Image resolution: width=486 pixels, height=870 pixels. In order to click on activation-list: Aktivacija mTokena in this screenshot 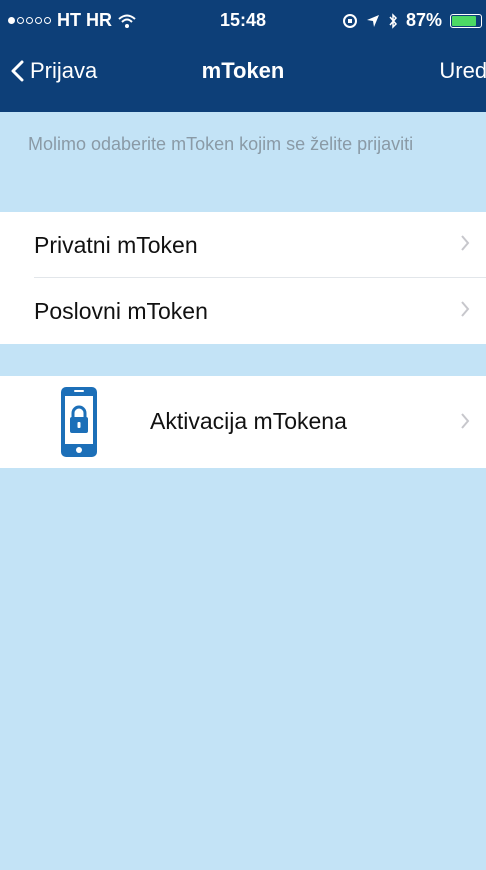, I will do `click(243, 422)`.